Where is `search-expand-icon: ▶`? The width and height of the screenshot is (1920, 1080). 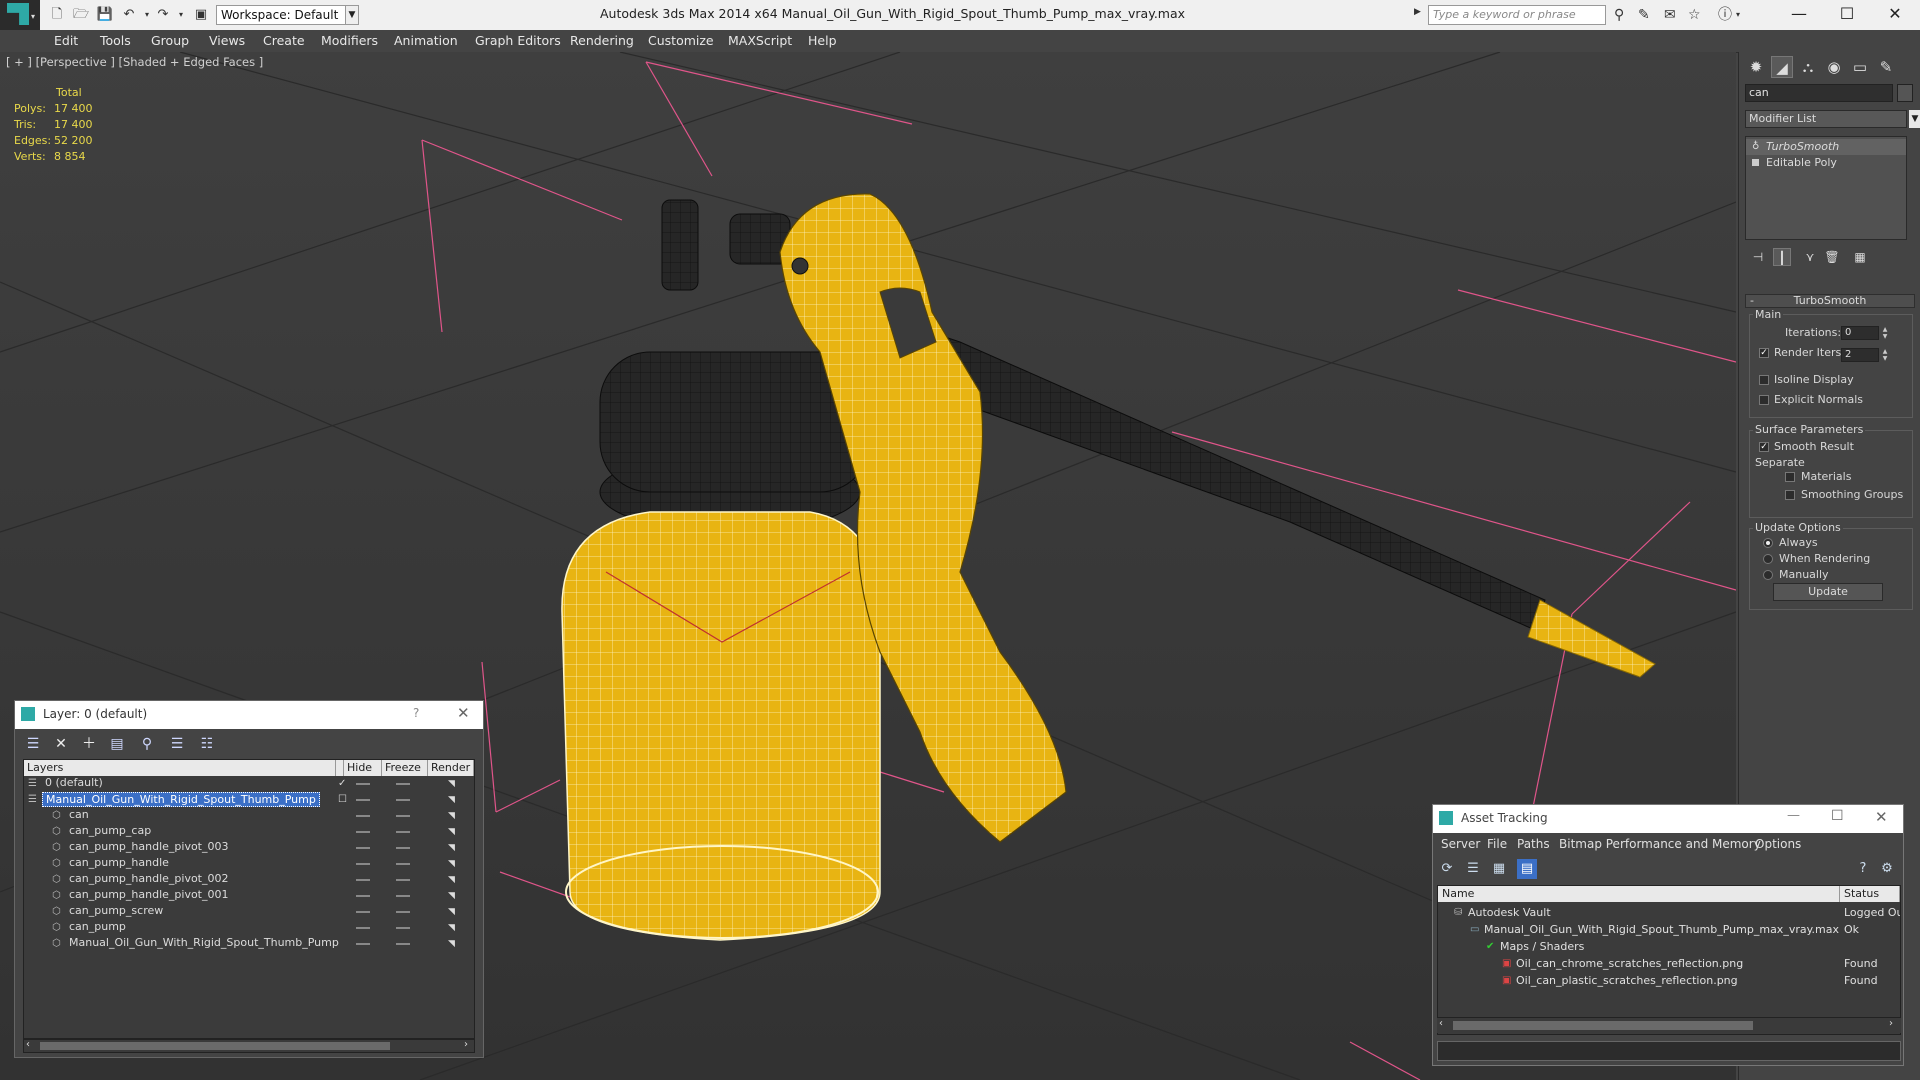
search-expand-icon: ▶ is located at coordinates (1417, 12).